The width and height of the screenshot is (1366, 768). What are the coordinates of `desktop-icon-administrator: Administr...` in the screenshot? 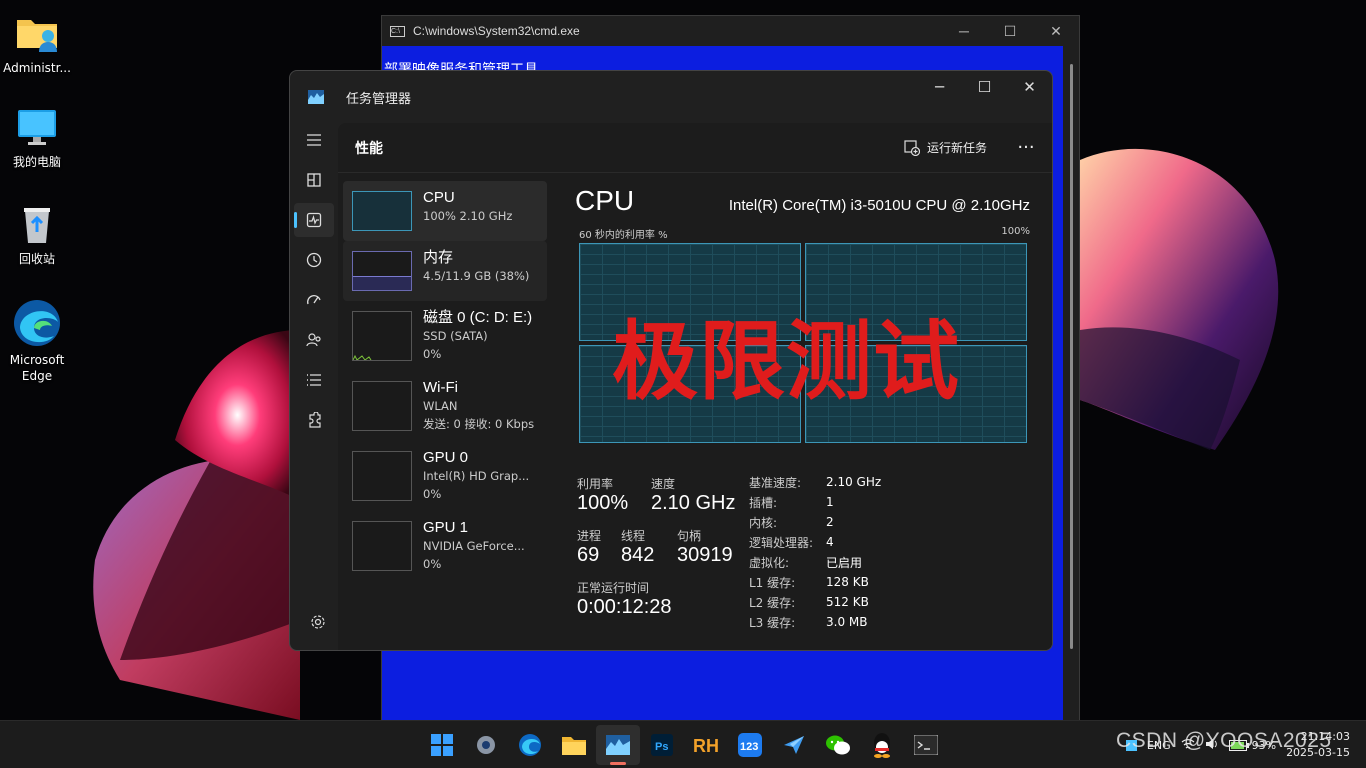 It's located at (37, 44).